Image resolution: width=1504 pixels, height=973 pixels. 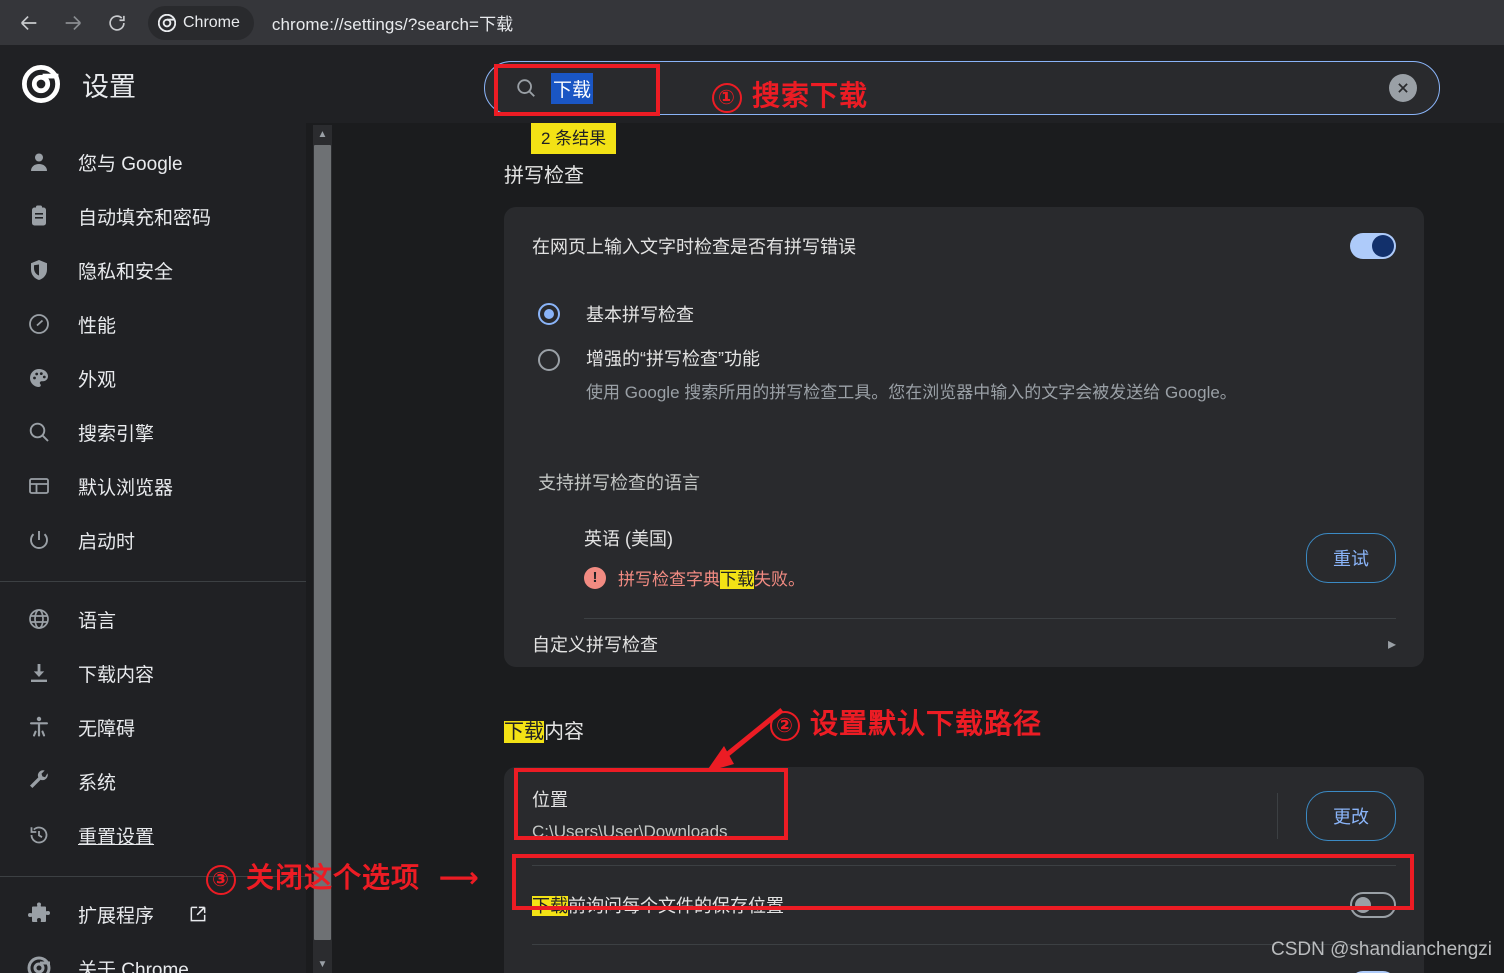 What do you see at coordinates (153, 324) in the screenshot?
I see `sidebar-item-performance: 性能` at bounding box center [153, 324].